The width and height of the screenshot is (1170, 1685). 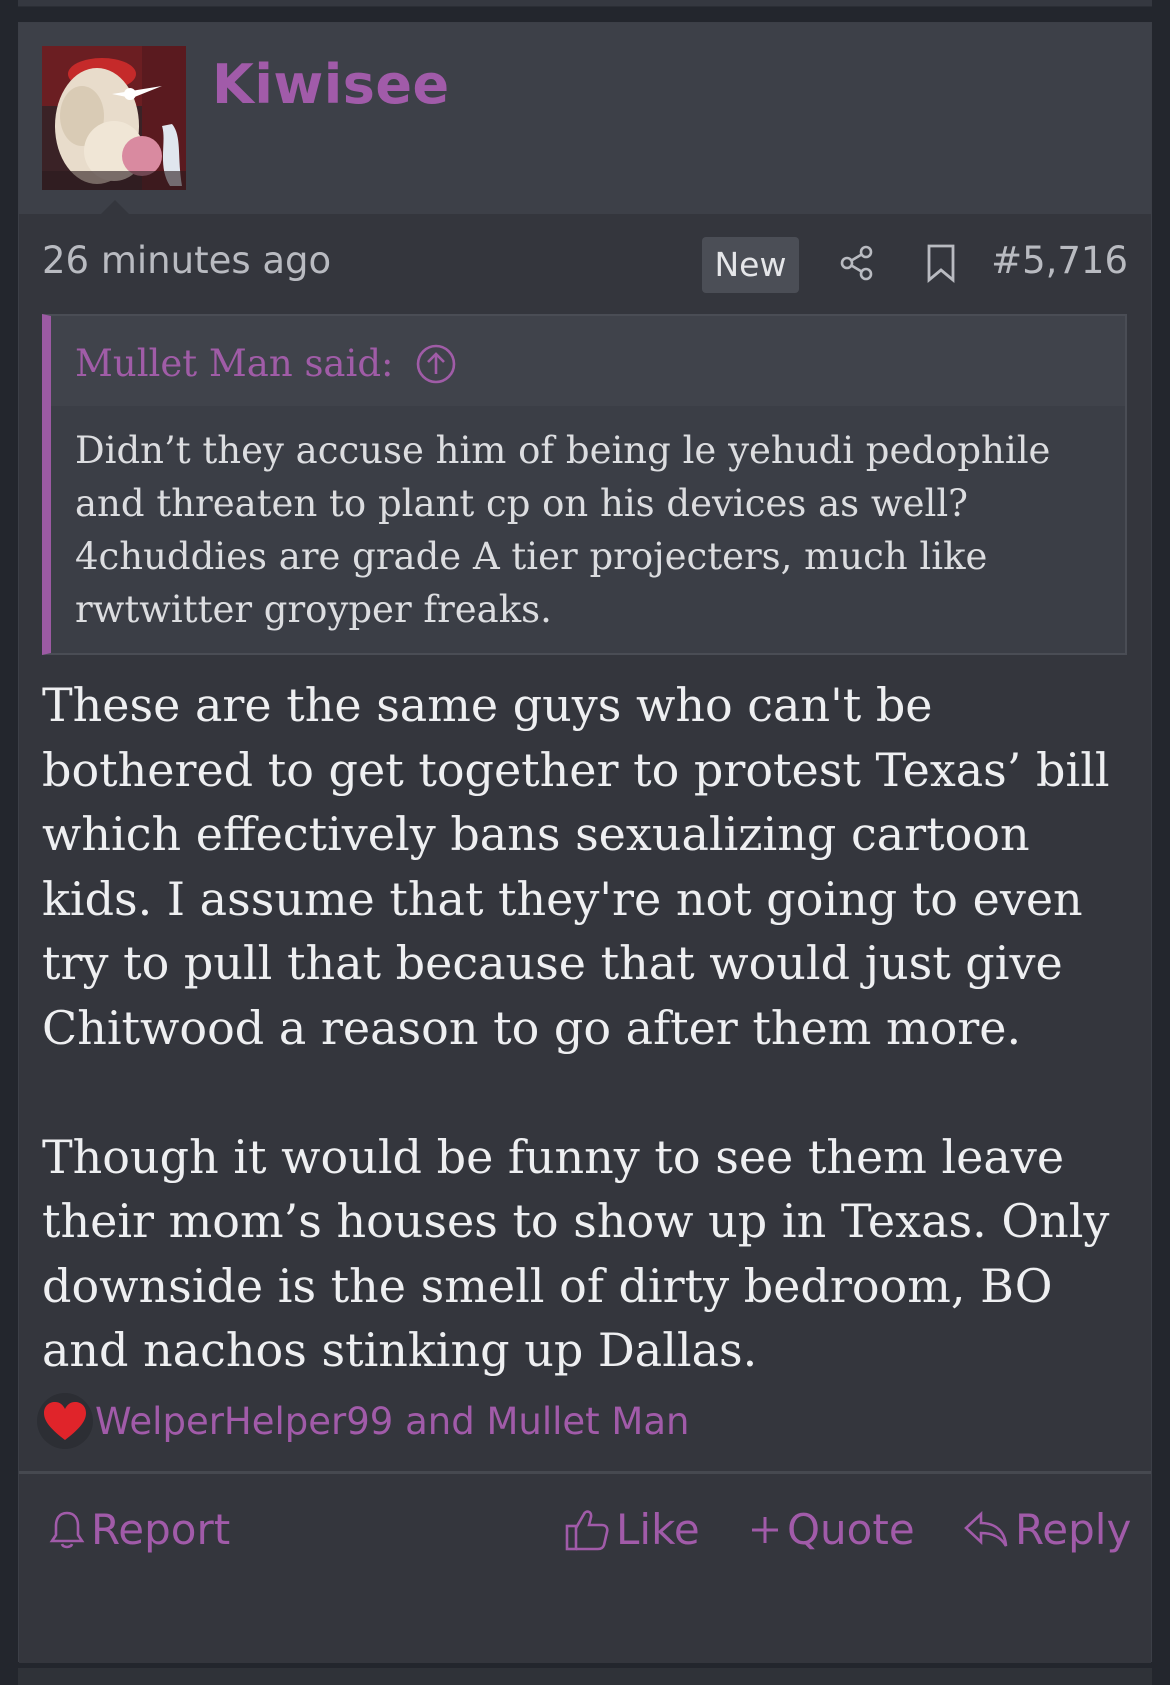 What do you see at coordinates (750, 265) in the screenshot?
I see `new-badge: New` at bounding box center [750, 265].